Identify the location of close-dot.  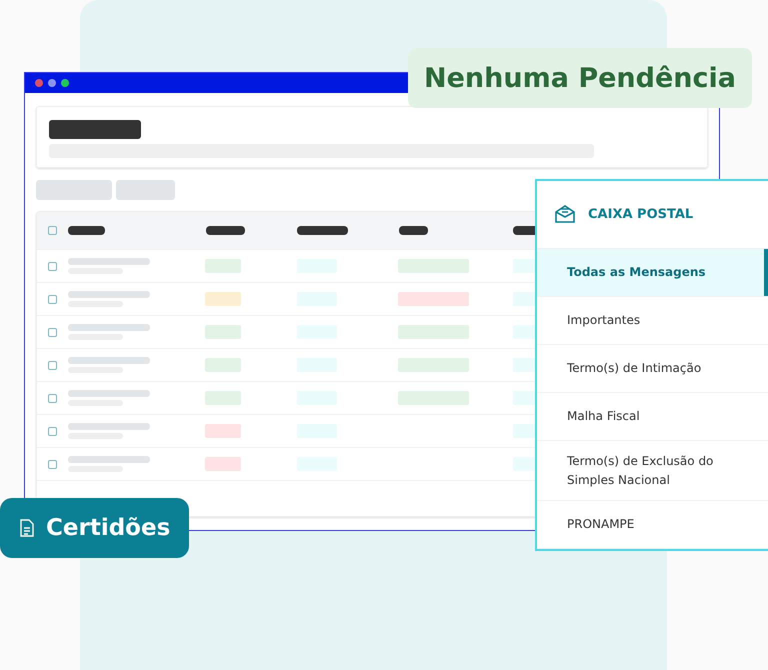
(39, 83).